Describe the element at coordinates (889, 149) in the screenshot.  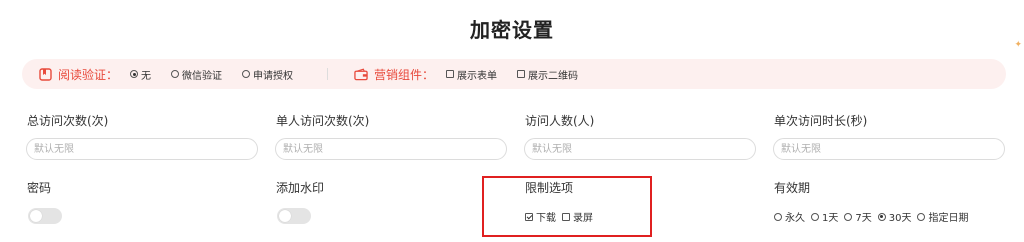
I see `duration-input` at that location.